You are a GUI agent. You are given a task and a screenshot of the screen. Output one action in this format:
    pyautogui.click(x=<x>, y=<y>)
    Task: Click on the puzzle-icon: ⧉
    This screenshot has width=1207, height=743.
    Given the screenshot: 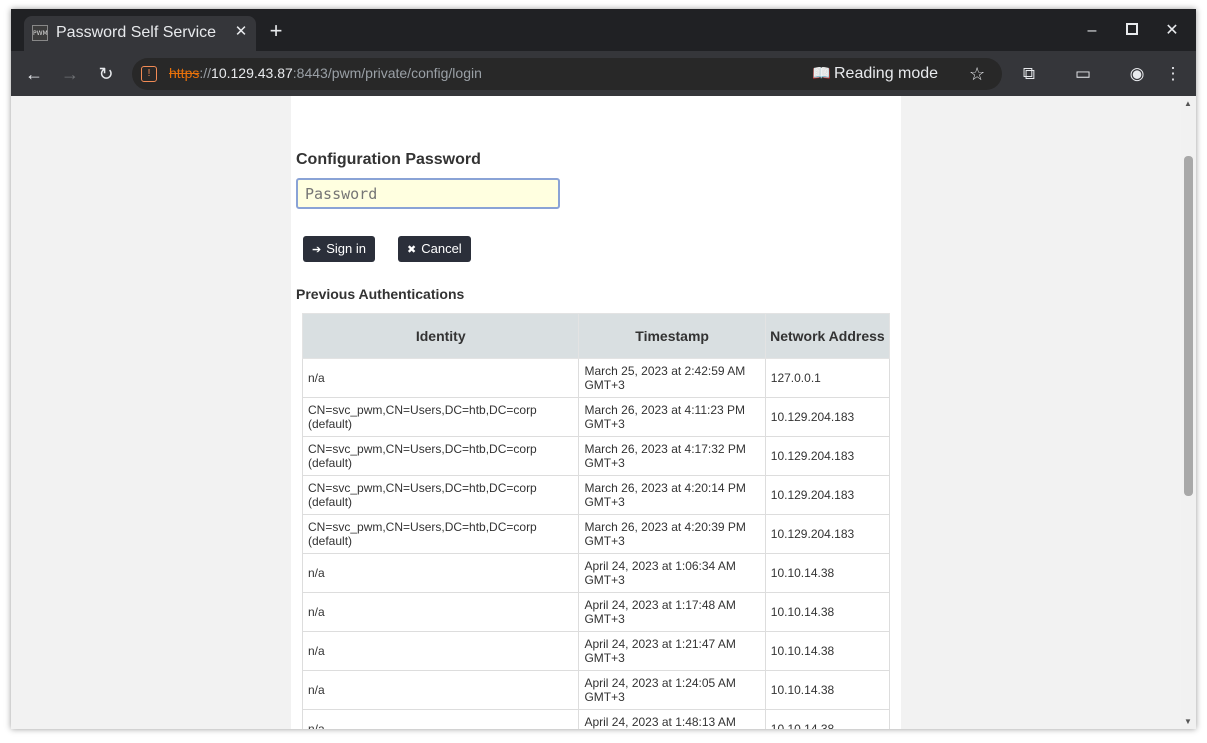 What is the action you would take?
    pyautogui.click(x=1029, y=74)
    